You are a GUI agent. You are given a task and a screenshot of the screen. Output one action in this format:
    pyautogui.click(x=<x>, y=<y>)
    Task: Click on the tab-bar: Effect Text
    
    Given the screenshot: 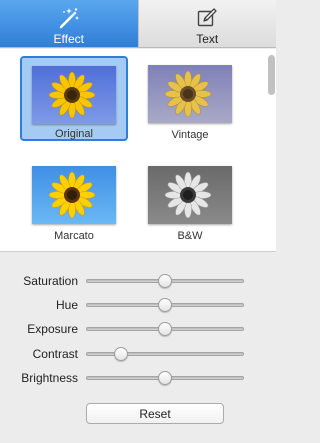 What is the action you would take?
    pyautogui.click(x=138, y=24)
    